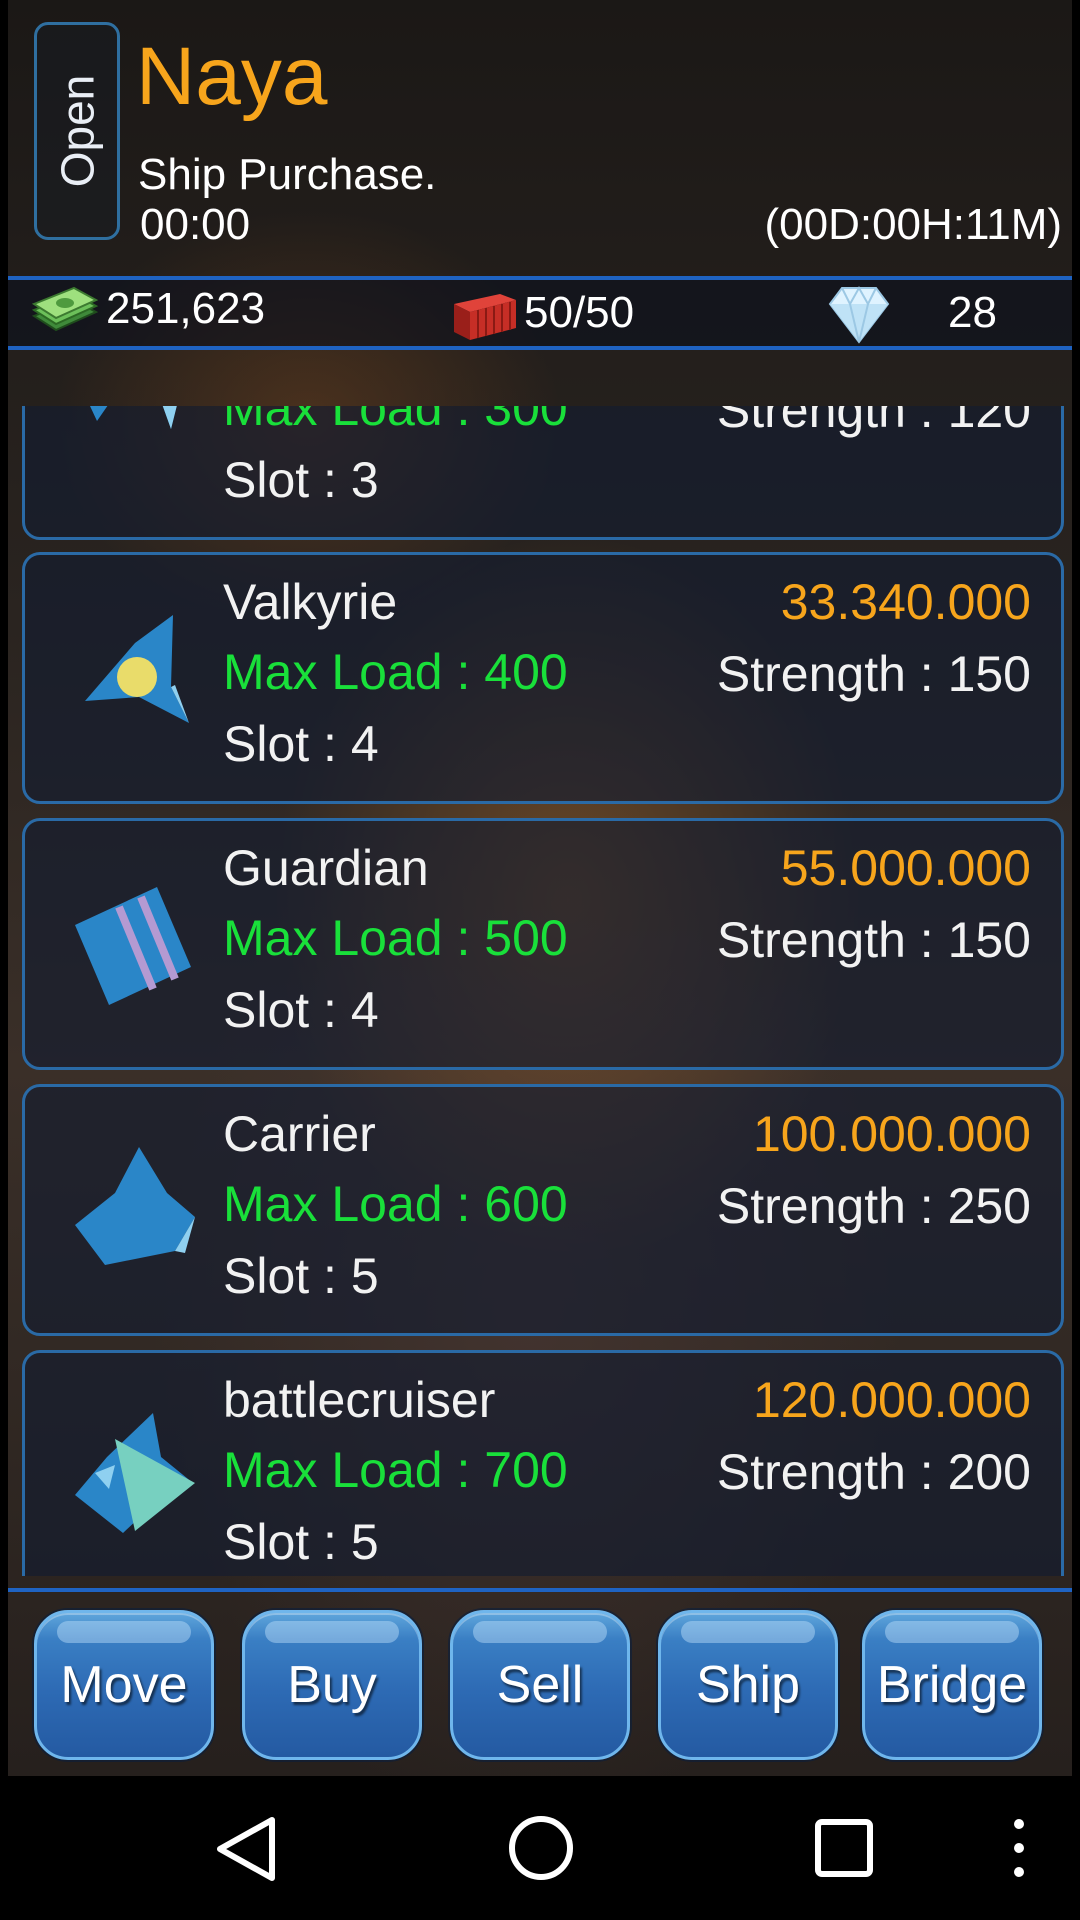  What do you see at coordinates (485, 317) in the screenshot?
I see `cargo-container-icon` at bounding box center [485, 317].